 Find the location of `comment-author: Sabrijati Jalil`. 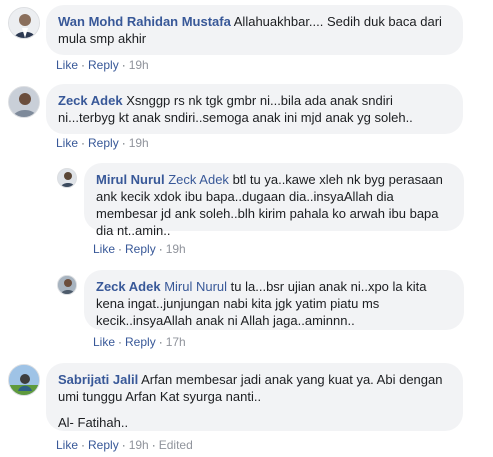

comment-author: Sabrijati Jalil is located at coordinates (98, 379).